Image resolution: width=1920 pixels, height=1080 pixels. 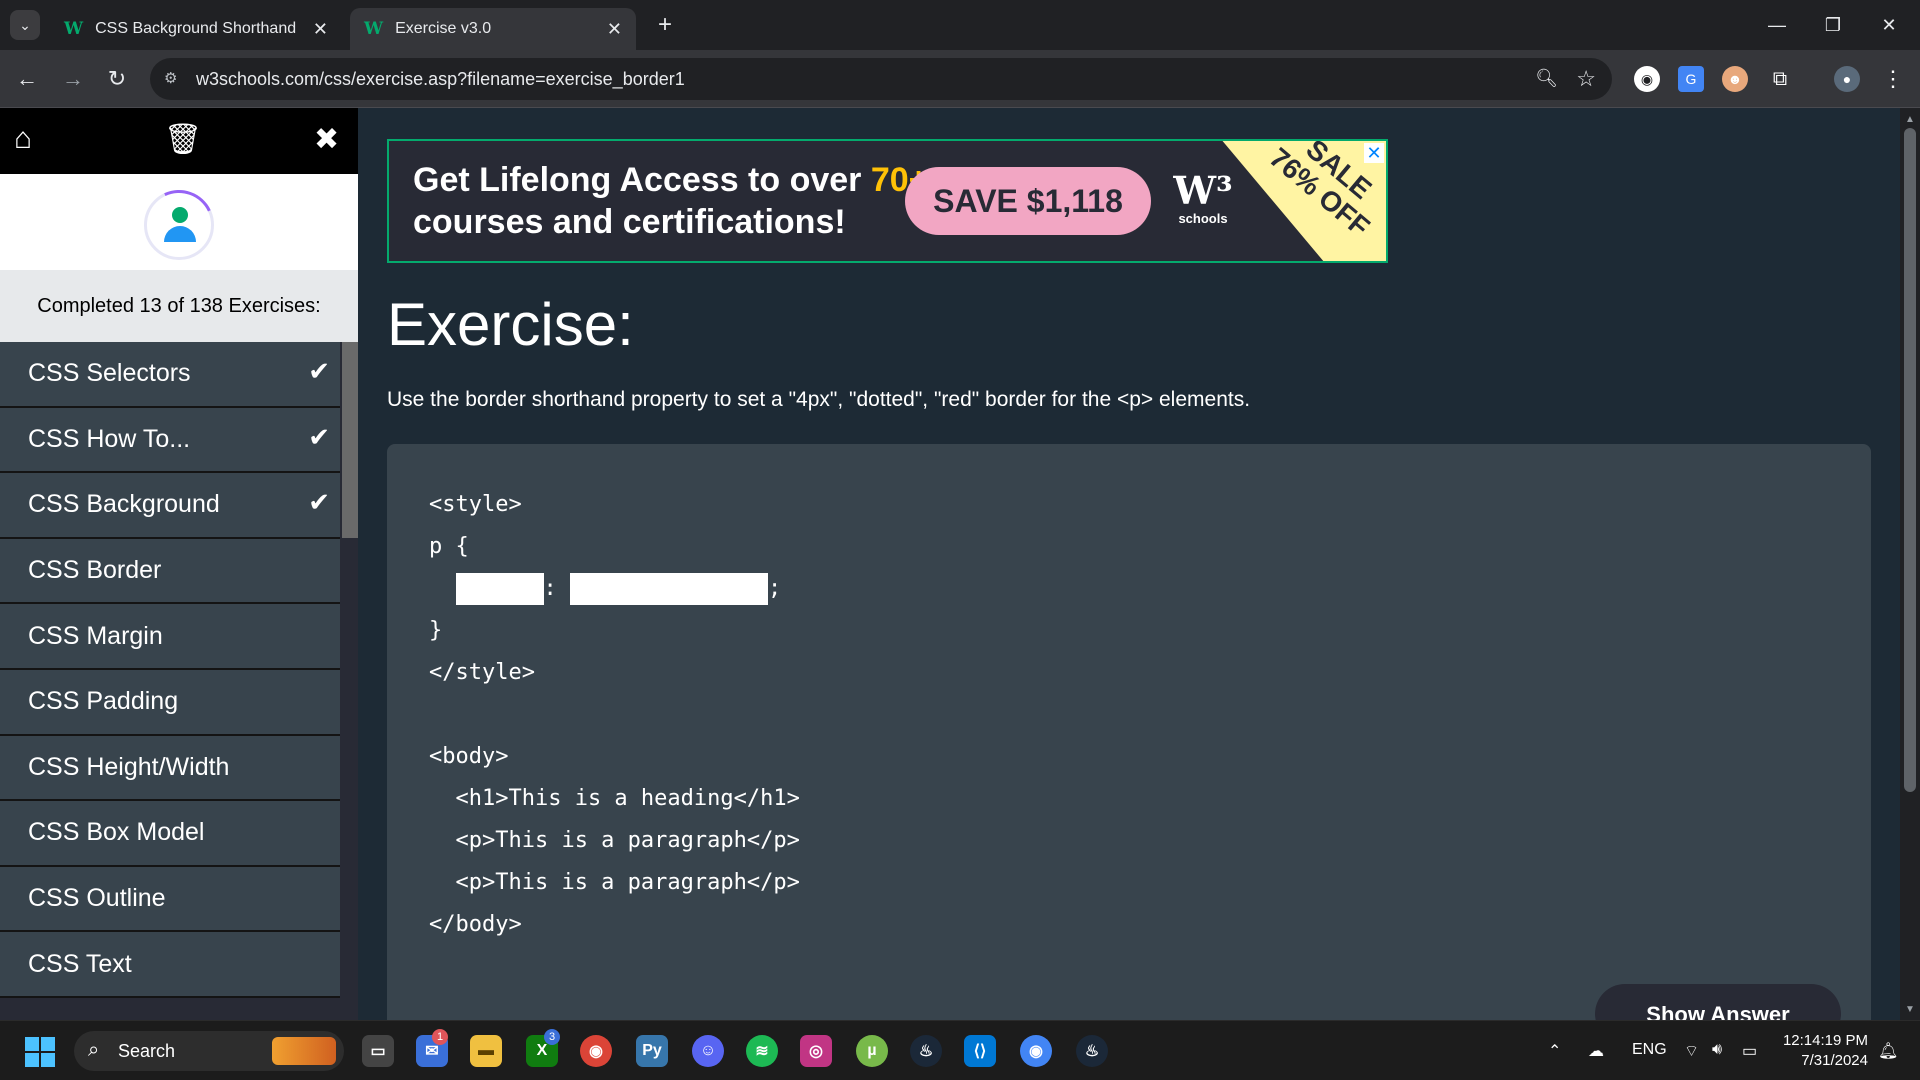 What do you see at coordinates (1833, 25) in the screenshot?
I see `restore-button: ❐` at bounding box center [1833, 25].